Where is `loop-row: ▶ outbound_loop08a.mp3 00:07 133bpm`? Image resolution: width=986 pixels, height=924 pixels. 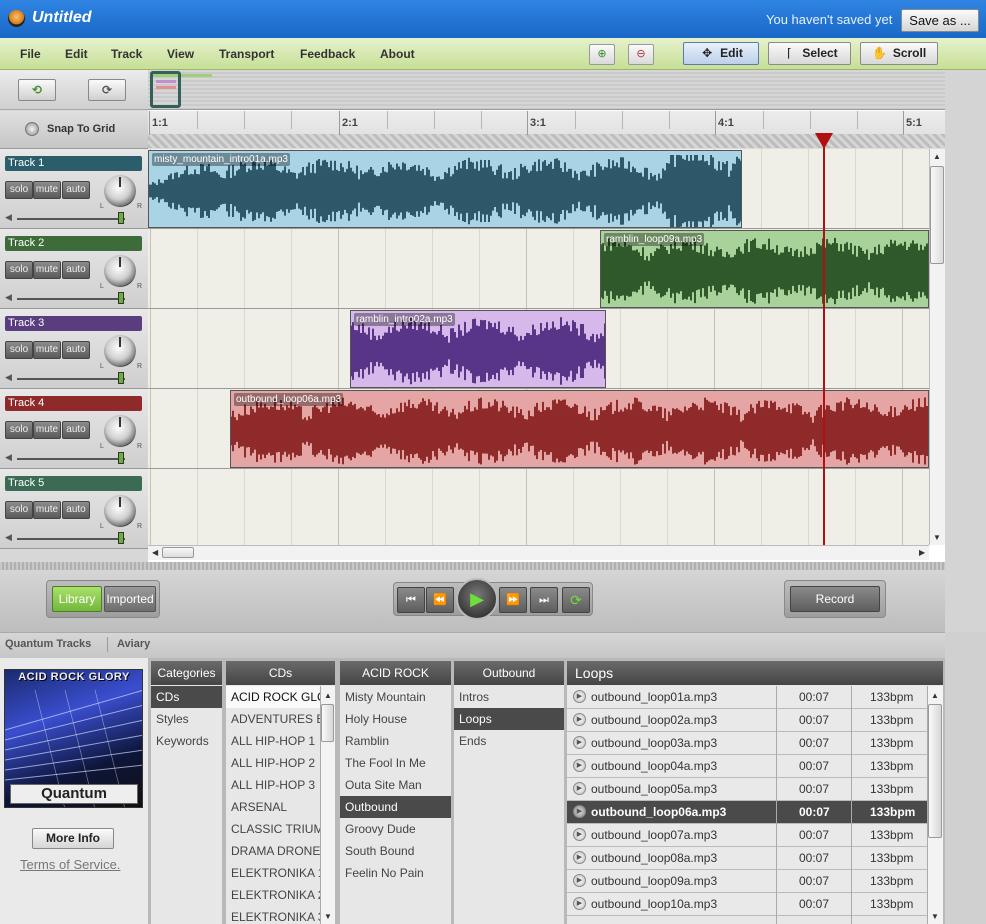 loop-row: ▶ outbound_loop08a.mp3 00:07 133bpm is located at coordinates (747, 858).